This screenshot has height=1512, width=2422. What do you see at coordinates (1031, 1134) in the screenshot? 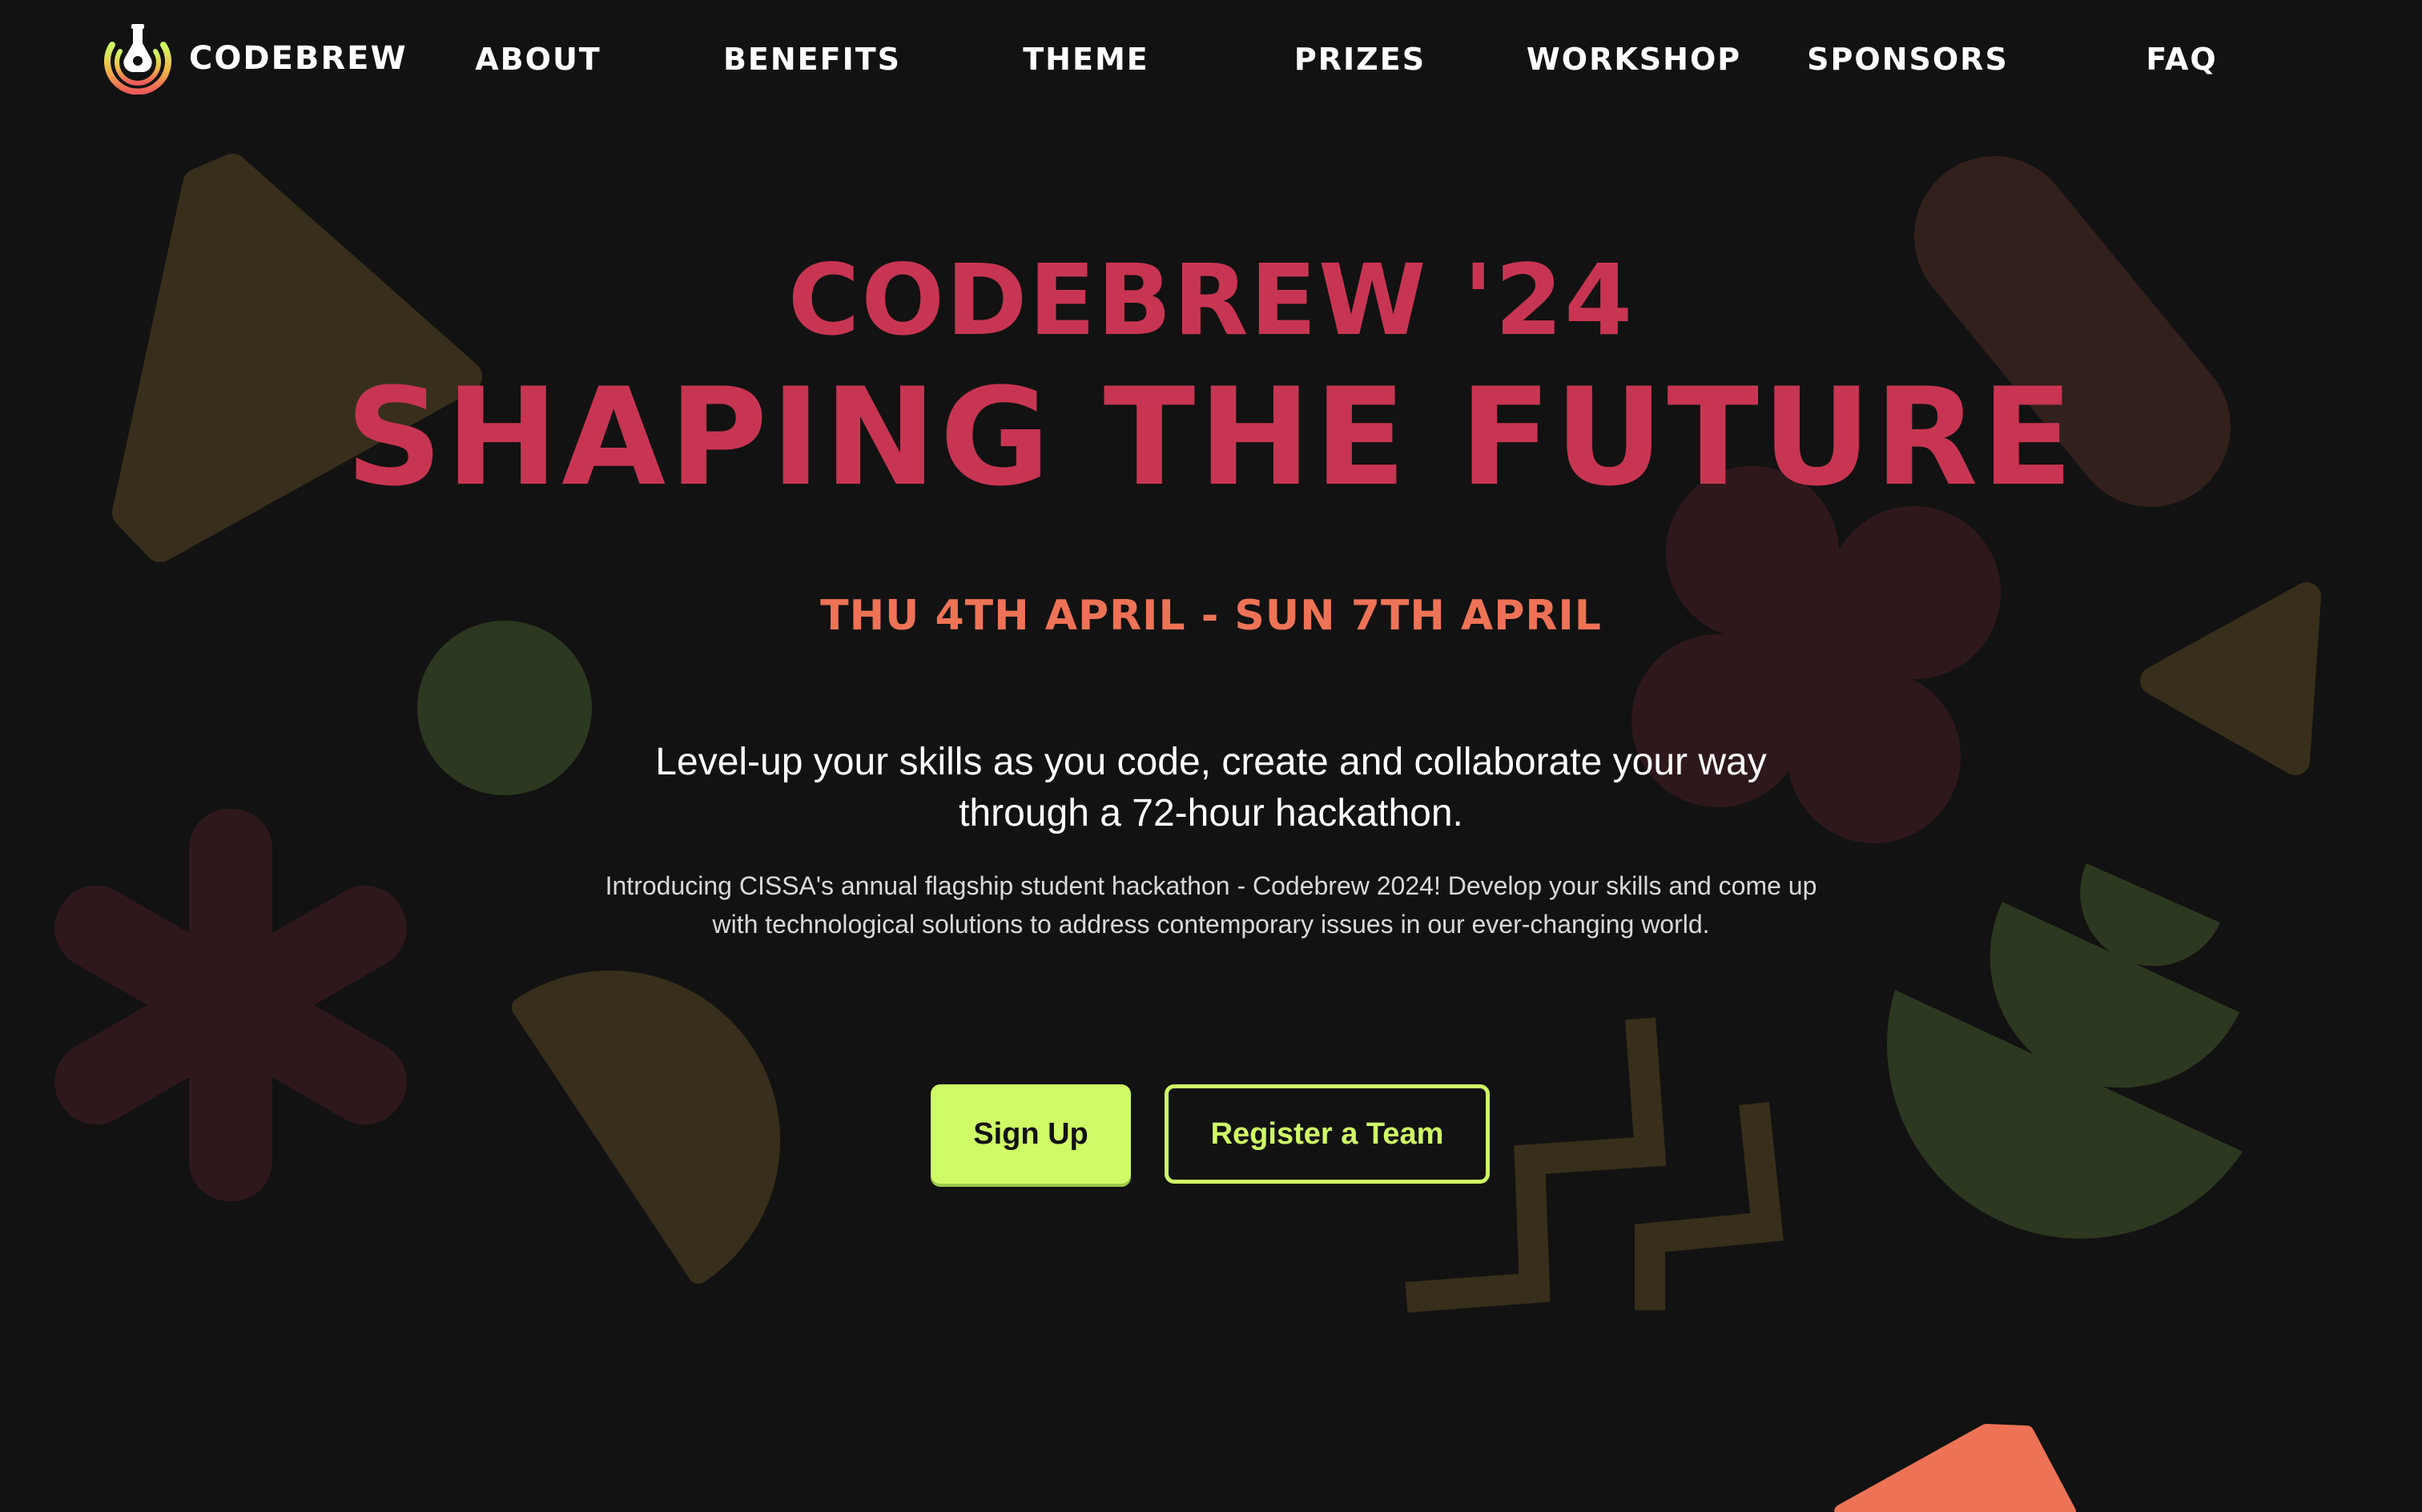
I see `sign-up-button: Sign Up` at bounding box center [1031, 1134].